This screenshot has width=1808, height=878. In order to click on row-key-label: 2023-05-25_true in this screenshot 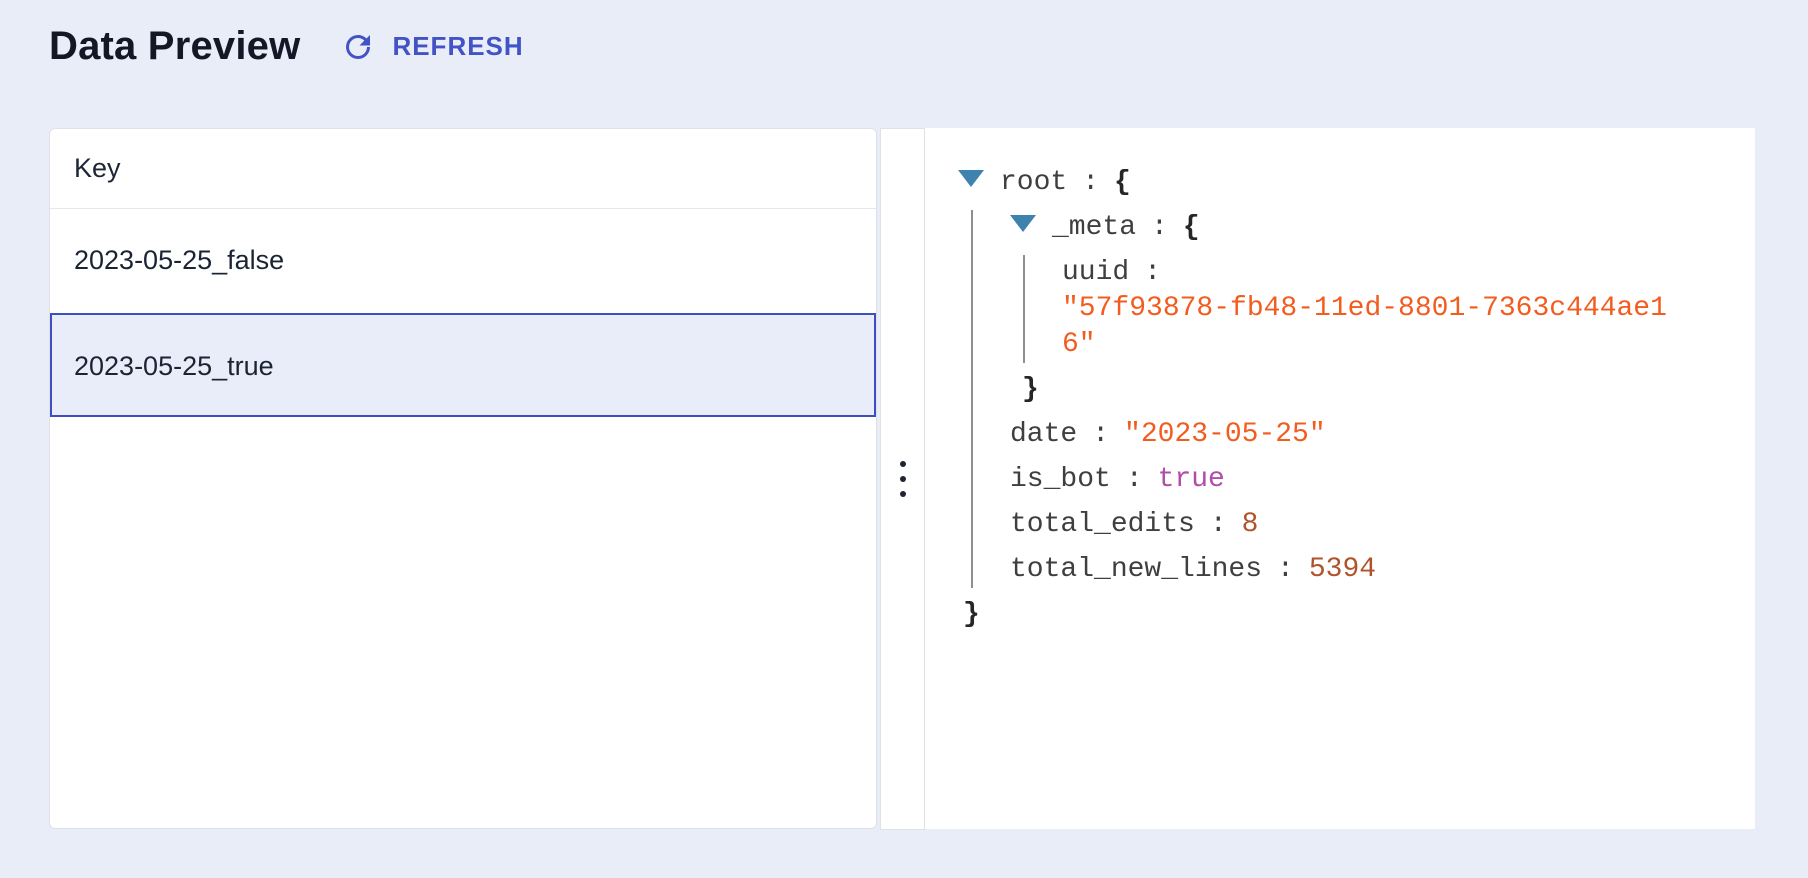, I will do `click(174, 366)`.